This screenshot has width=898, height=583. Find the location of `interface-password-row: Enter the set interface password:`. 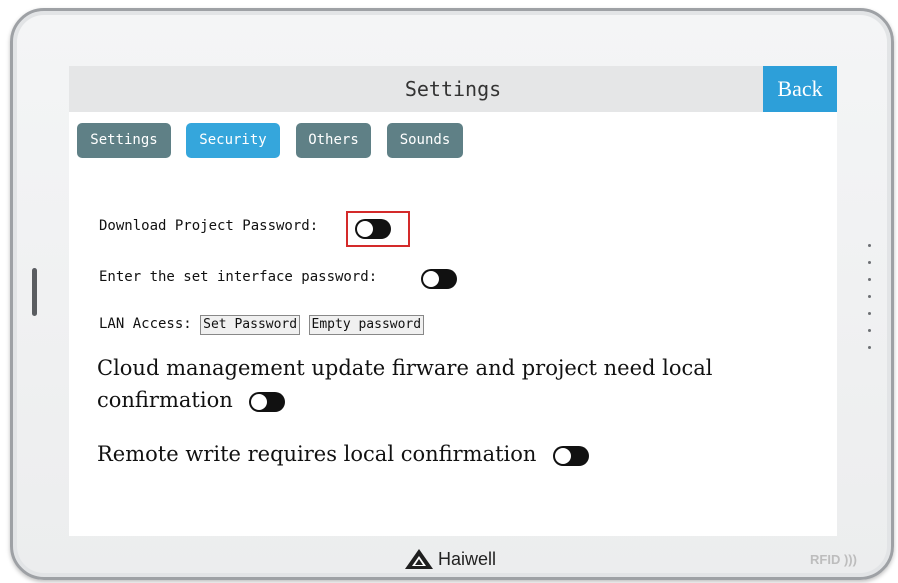

interface-password-row: Enter the set interface password: is located at coordinates (238, 277).